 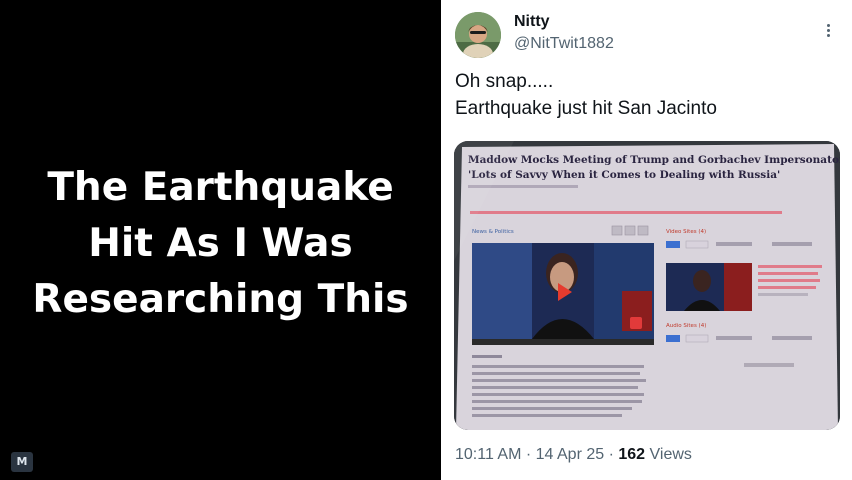 I want to click on tweet-meta: 10:11 AM · 14 Apr 25 · 162 Views, so click(x=573, y=455).